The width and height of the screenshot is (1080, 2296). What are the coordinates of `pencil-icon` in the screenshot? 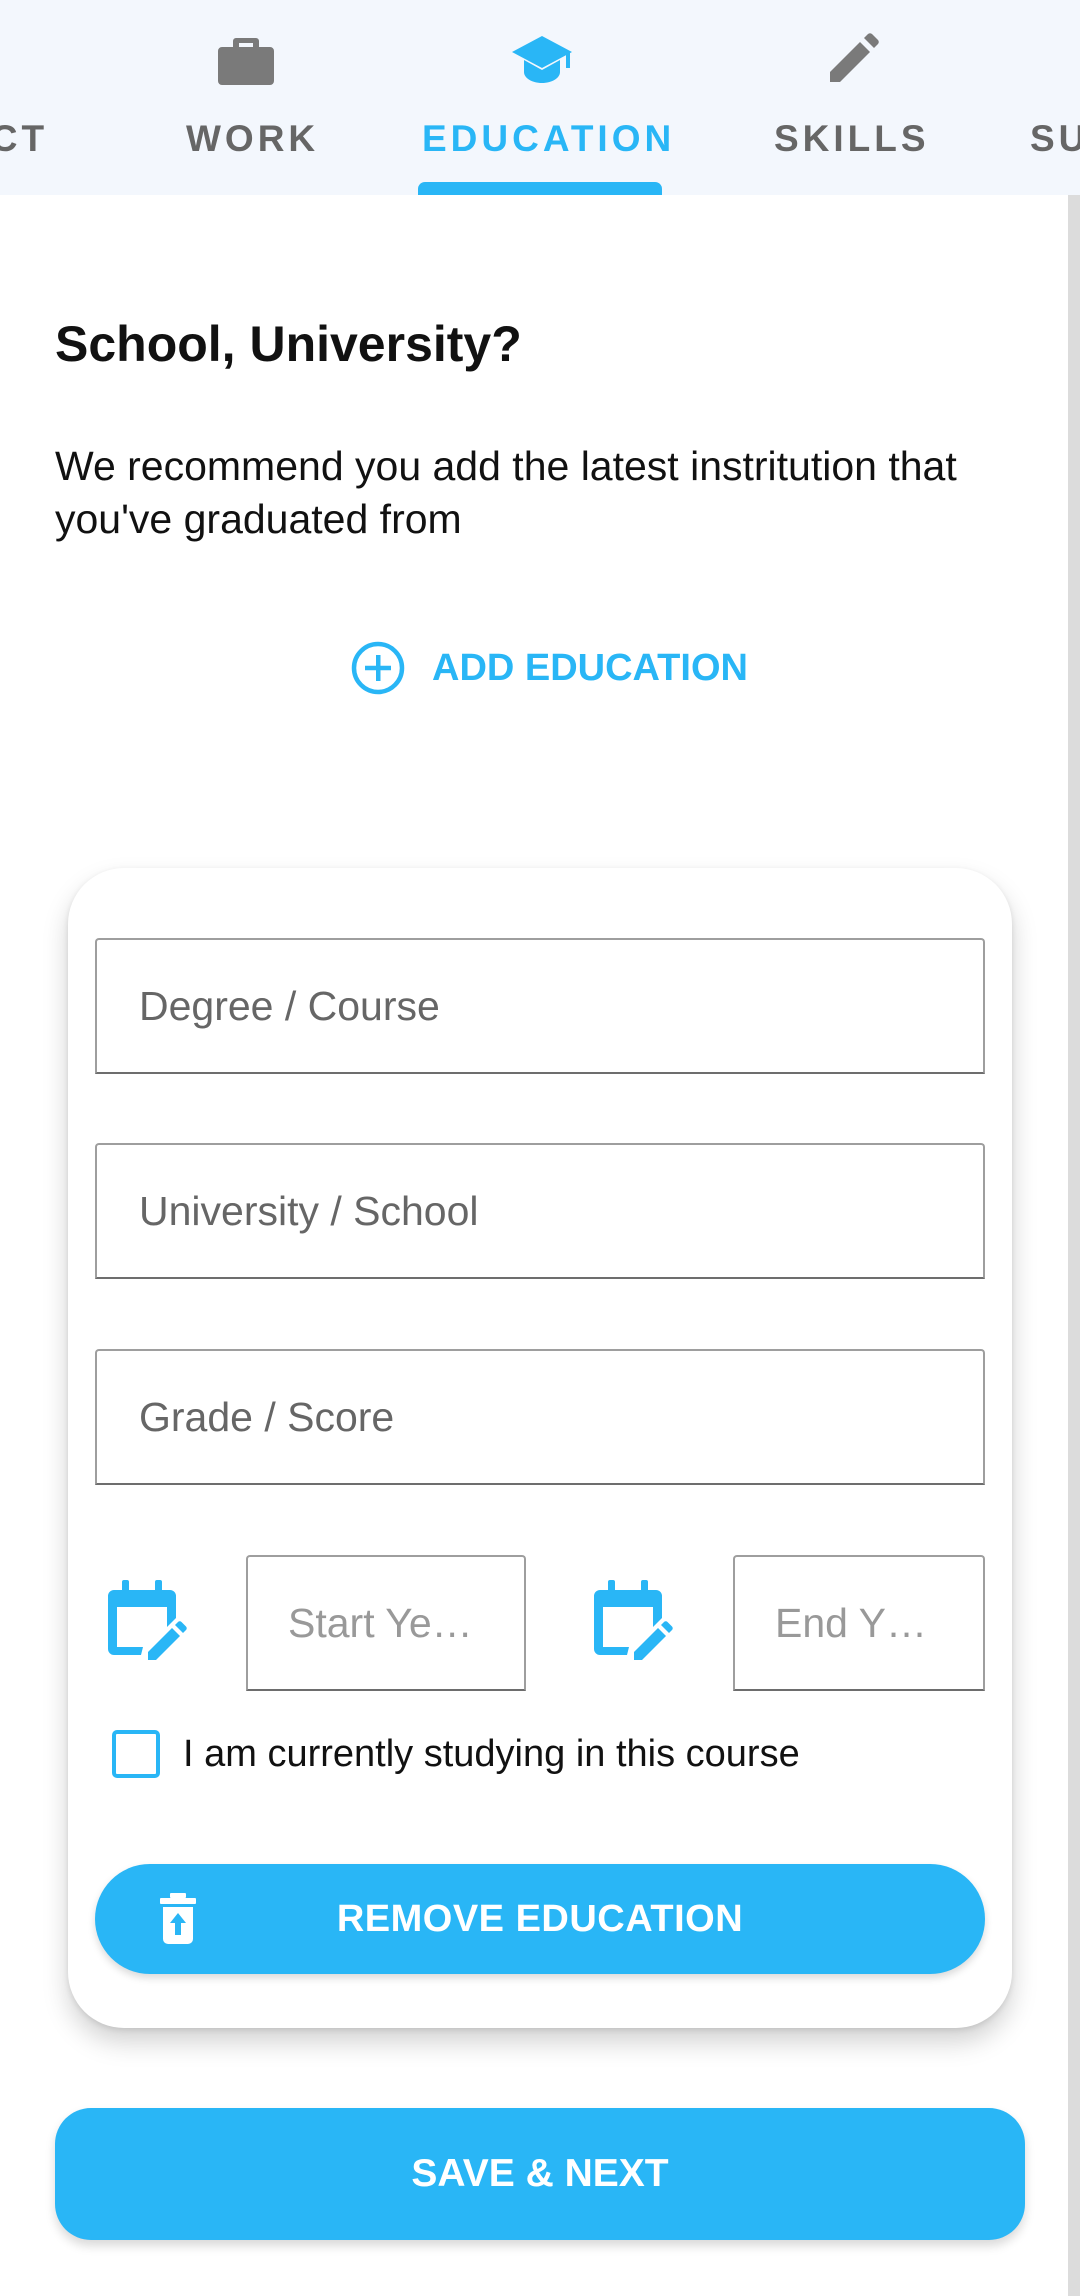 It's located at (852, 60).